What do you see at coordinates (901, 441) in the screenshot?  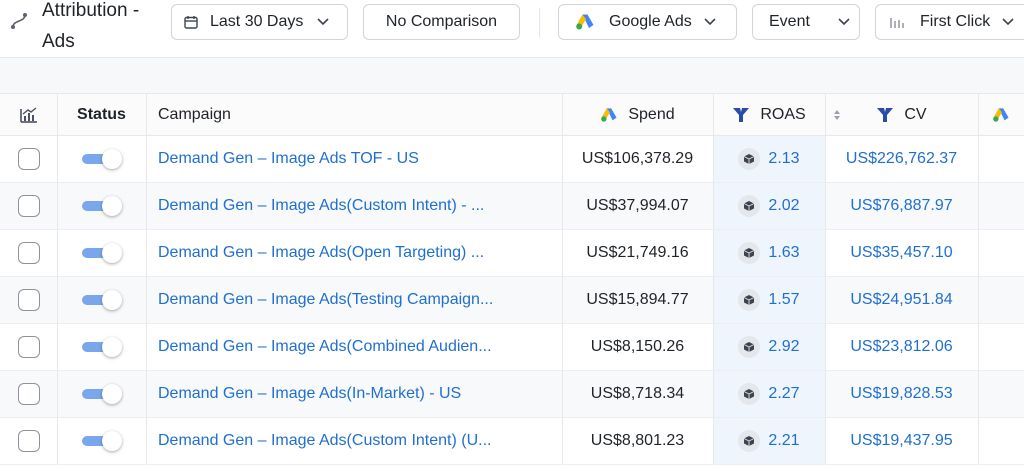 I see `cv-value-link: US$19,437.95` at bounding box center [901, 441].